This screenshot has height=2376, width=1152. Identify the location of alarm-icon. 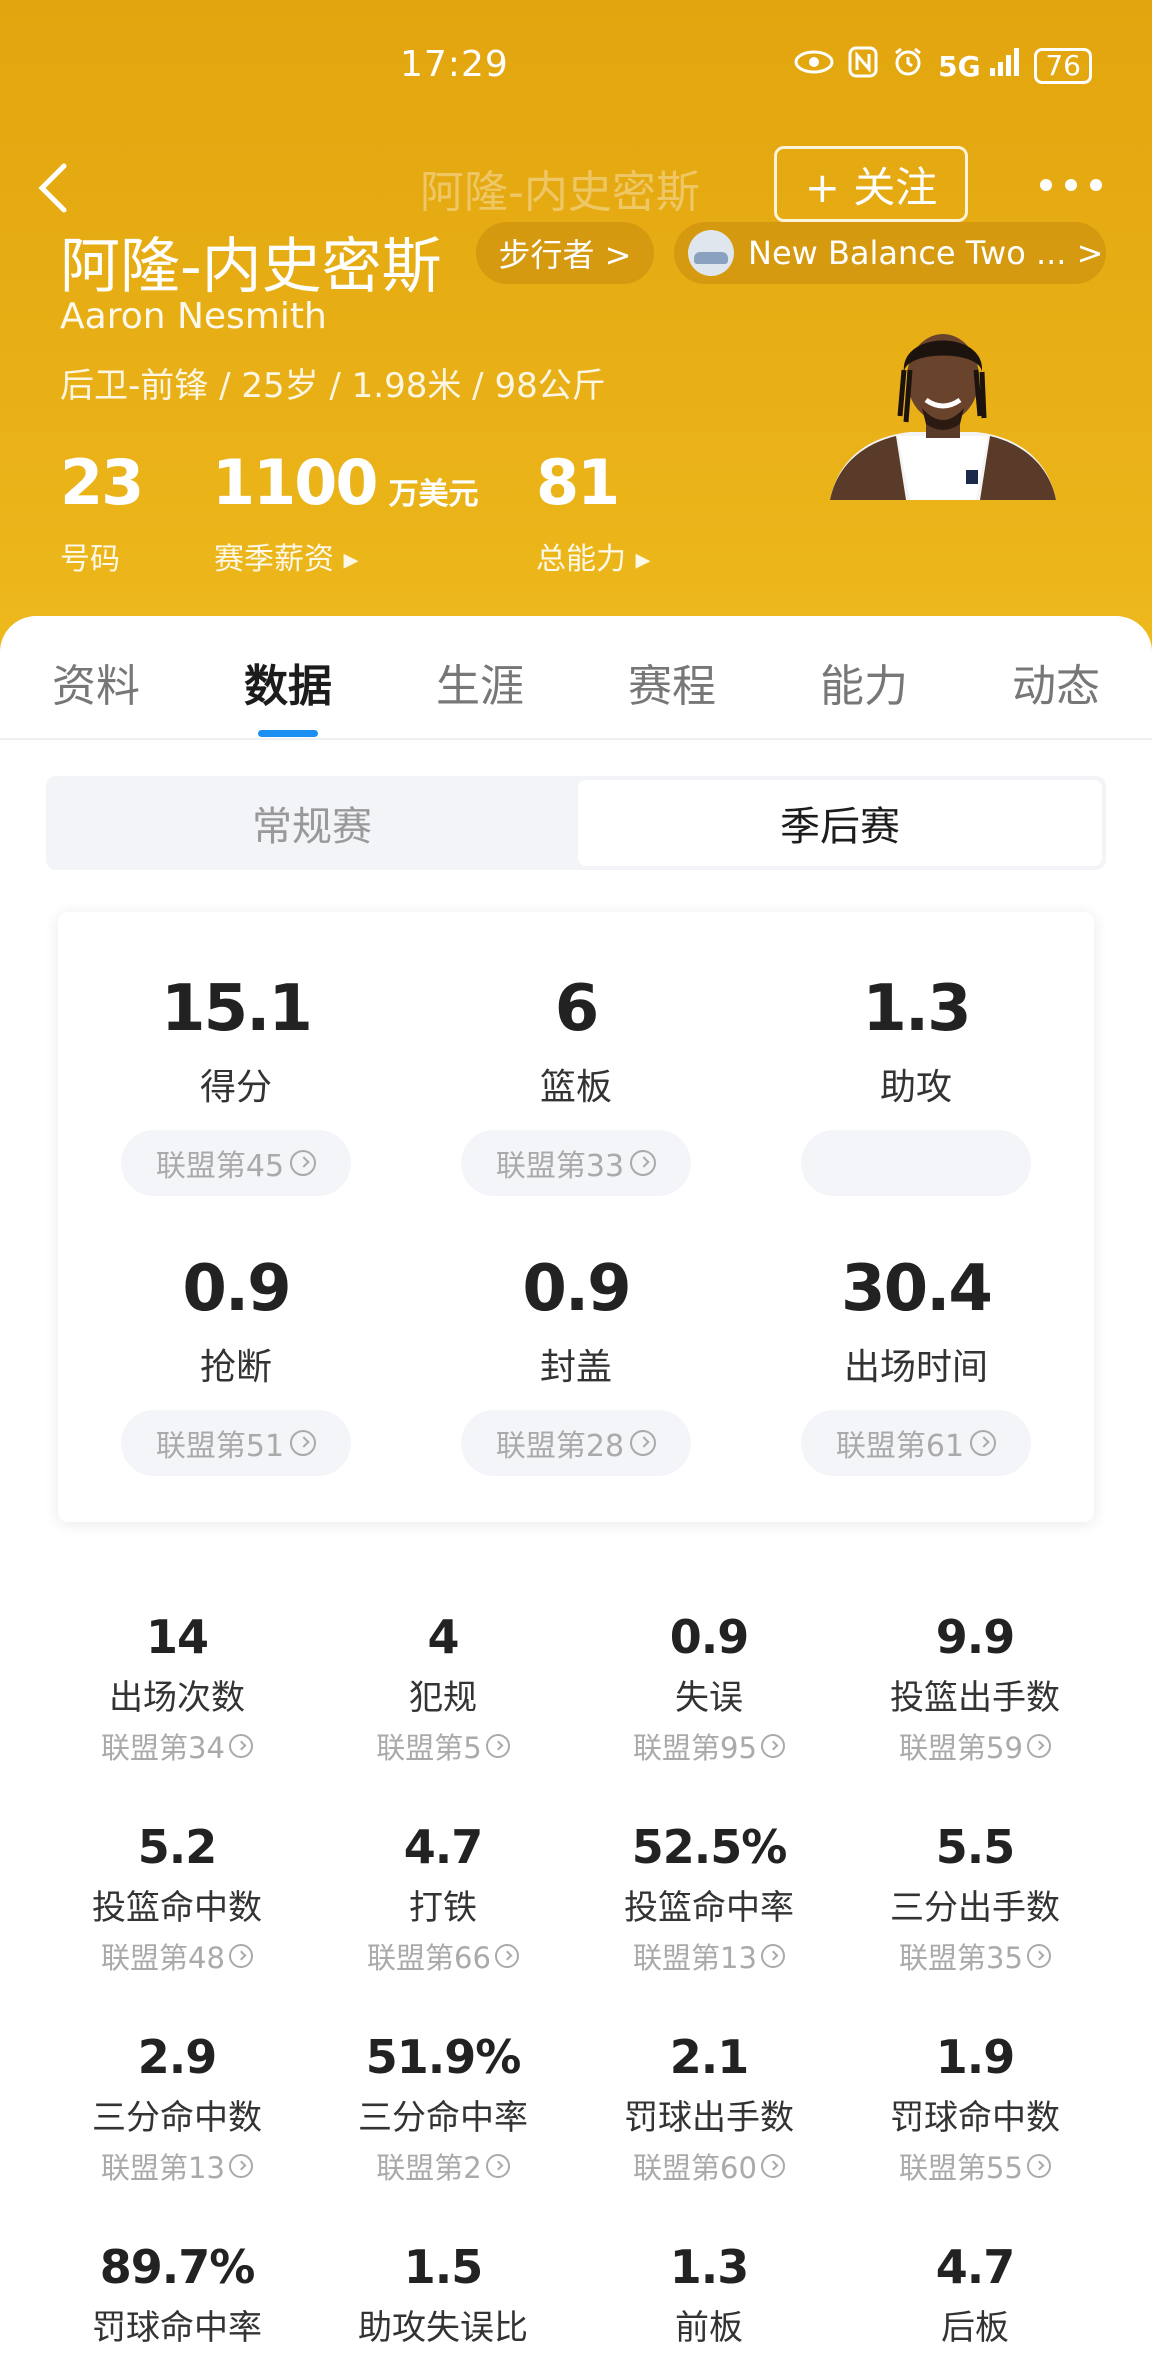
(908, 65).